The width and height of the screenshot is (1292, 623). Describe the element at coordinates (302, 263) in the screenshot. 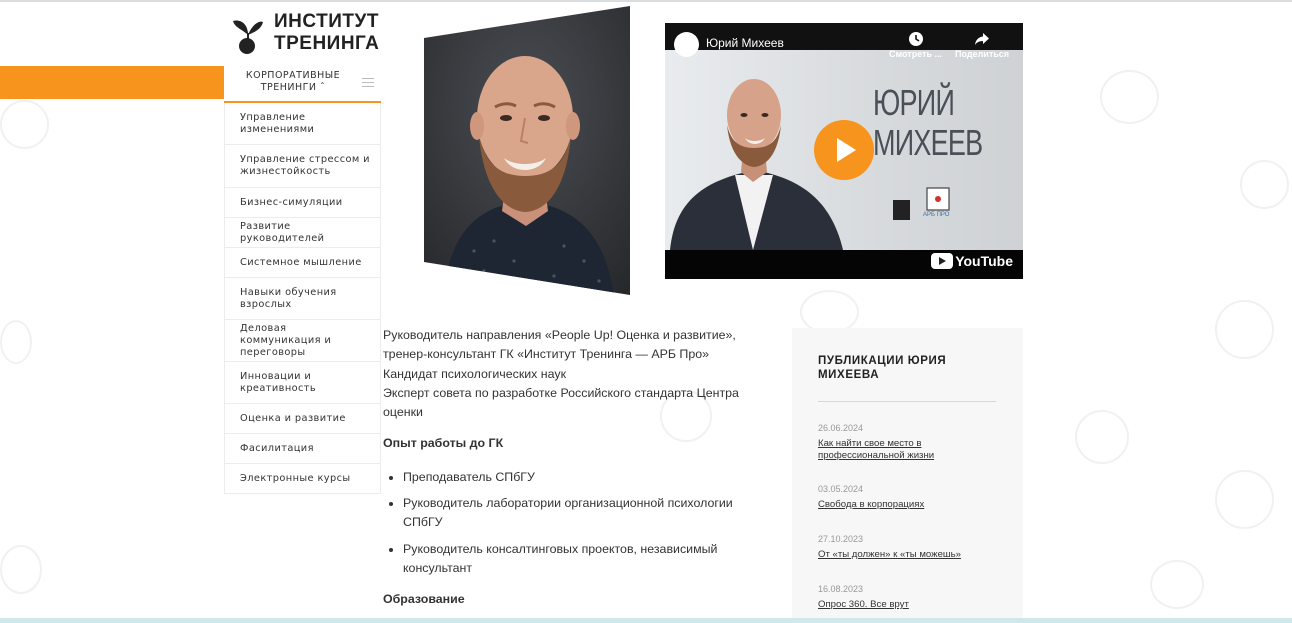

I see `sidebar-item: Системное мышление` at that location.